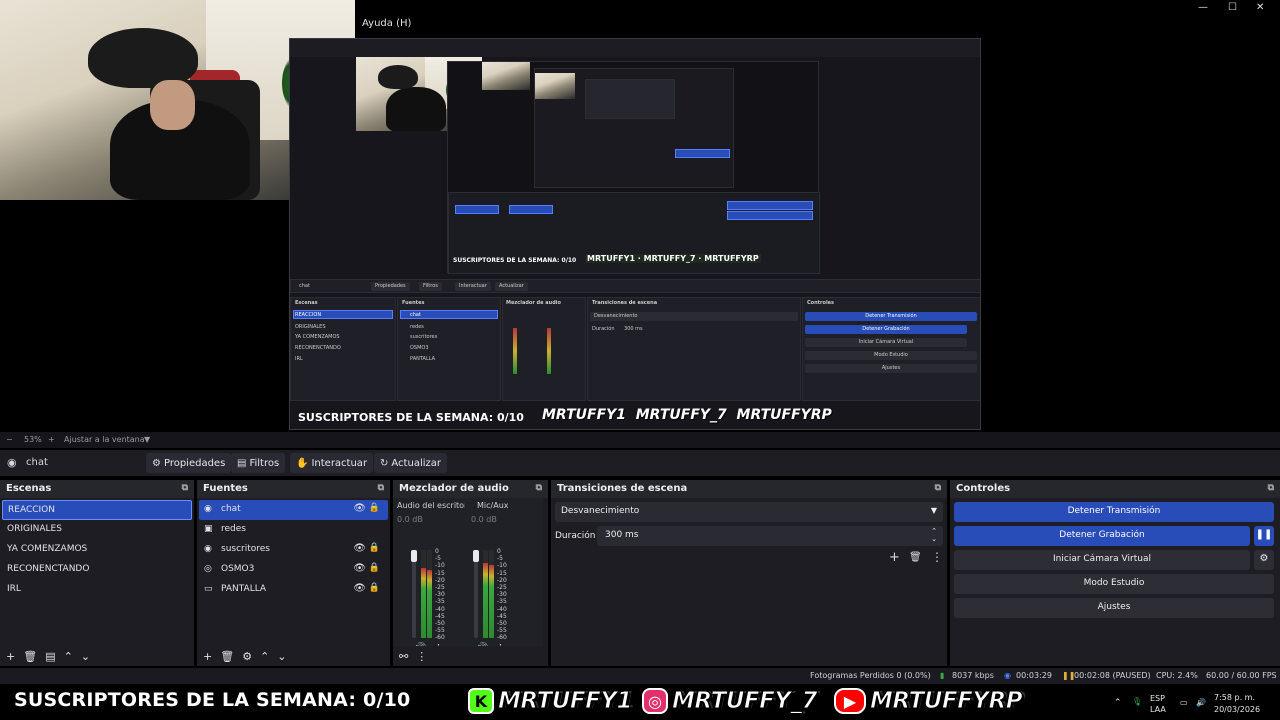  Describe the element at coordinates (1201, 702) in the screenshot. I see `volume-icon: 🔊` at that location.